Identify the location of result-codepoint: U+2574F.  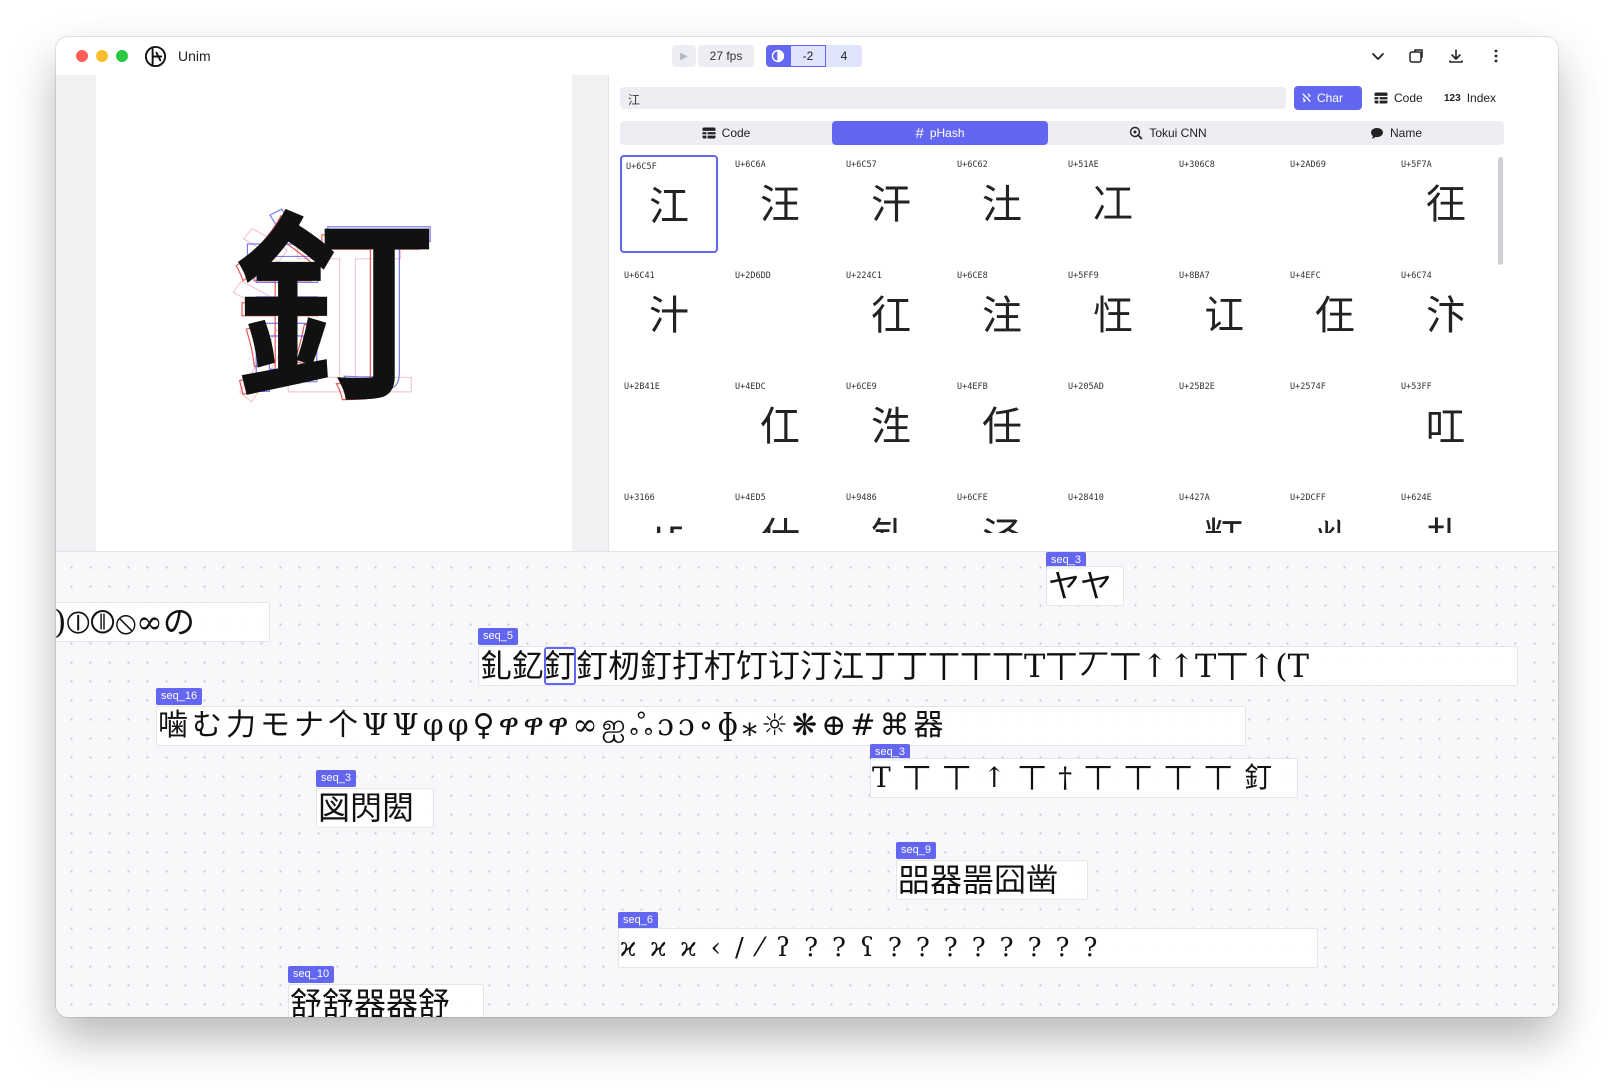
(1308, 387).